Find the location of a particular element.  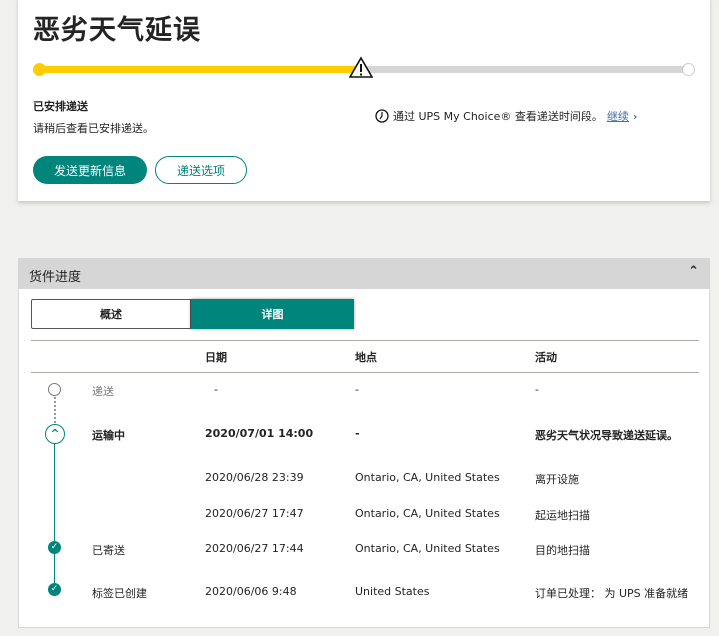

date-cell: 2020/06/06 9:48 is located at coordinates (251, 591).